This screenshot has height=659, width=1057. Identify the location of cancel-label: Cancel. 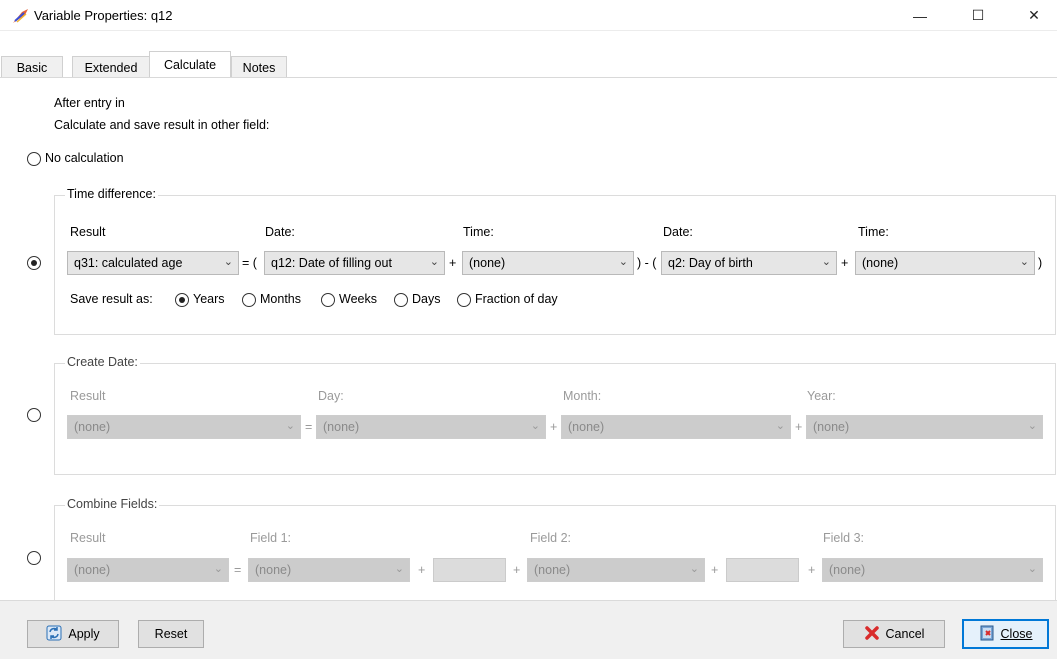
(905, 634).